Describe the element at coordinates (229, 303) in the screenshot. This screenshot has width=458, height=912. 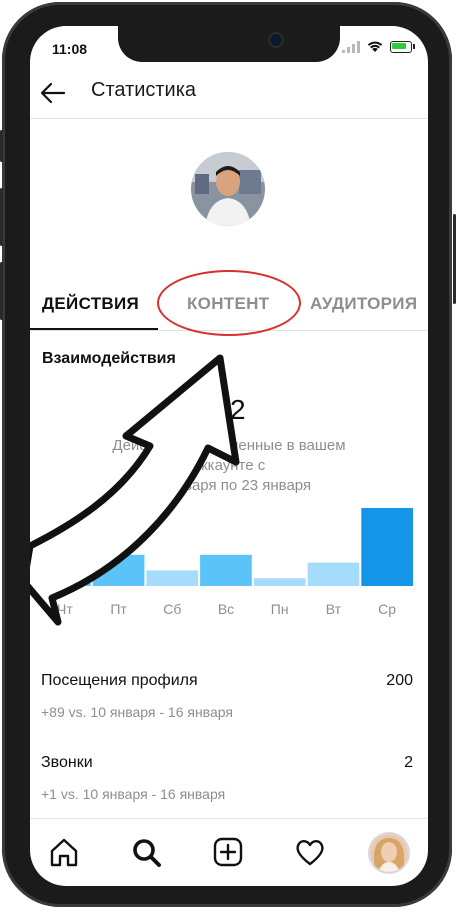
I see `highlight-oval` at that location.